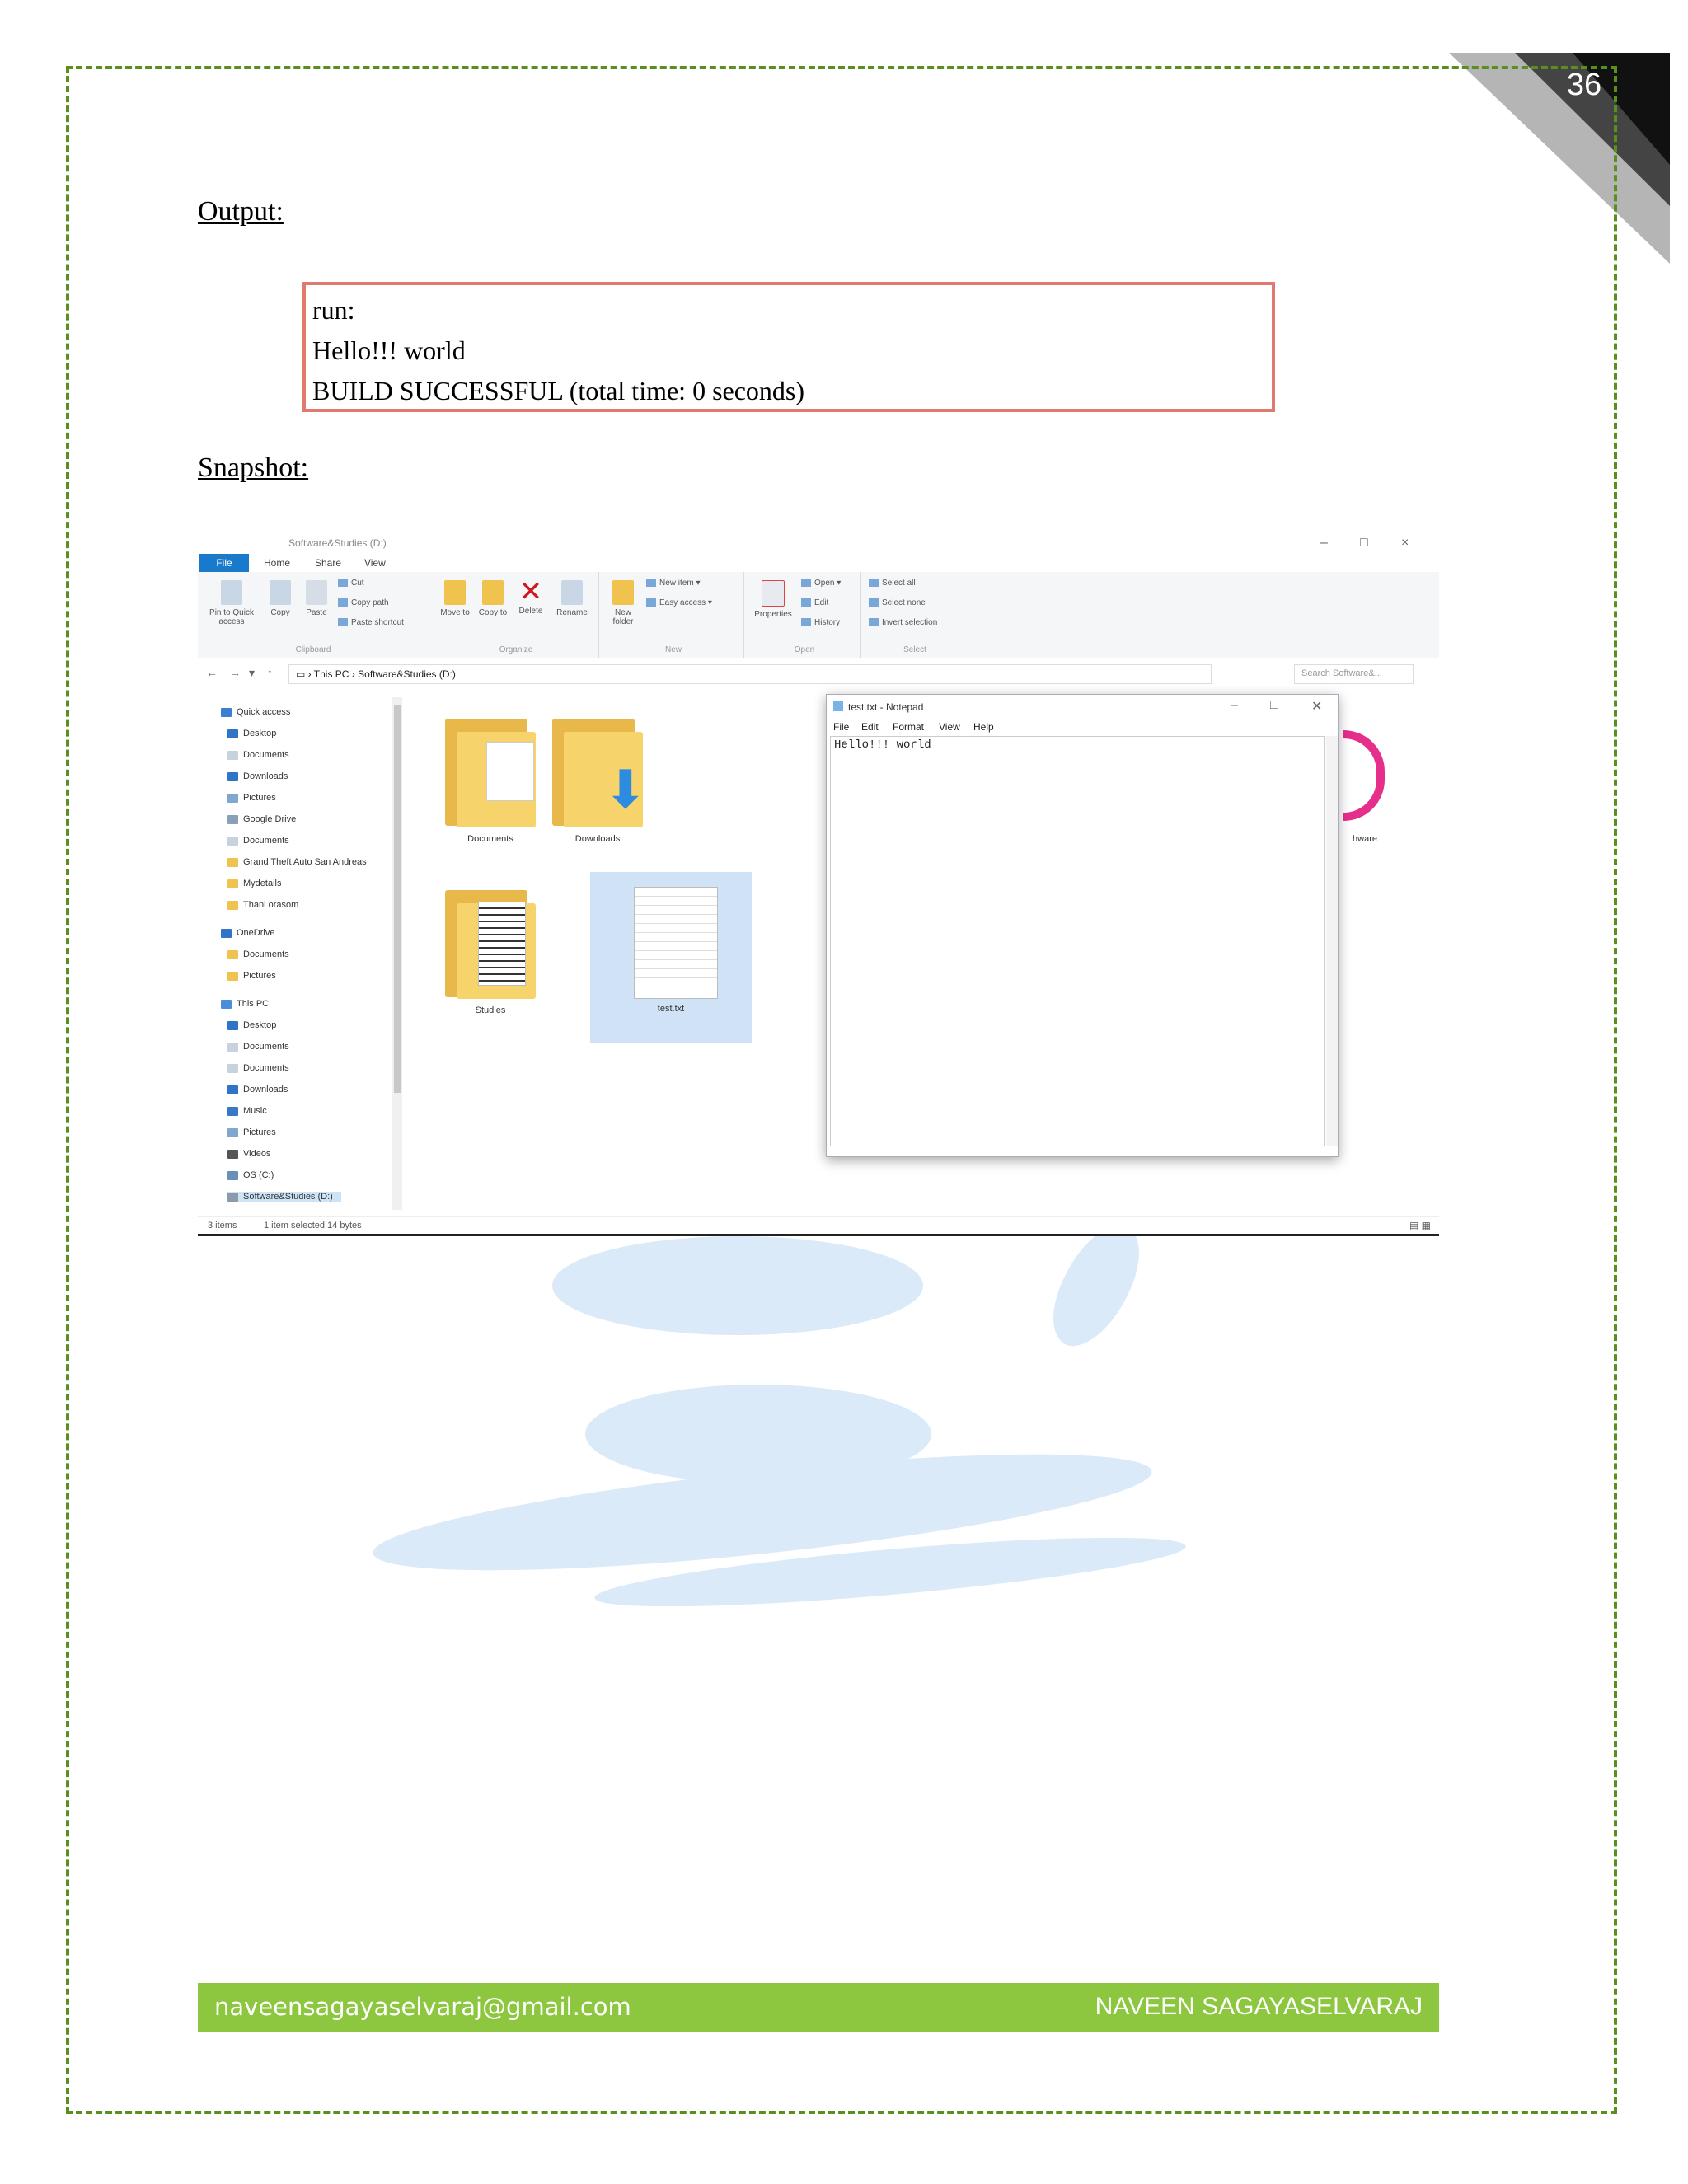 The height and width of the screenshot is (2184, 1688). I want to click on ribbon-group-label: New, so click(673, 649).